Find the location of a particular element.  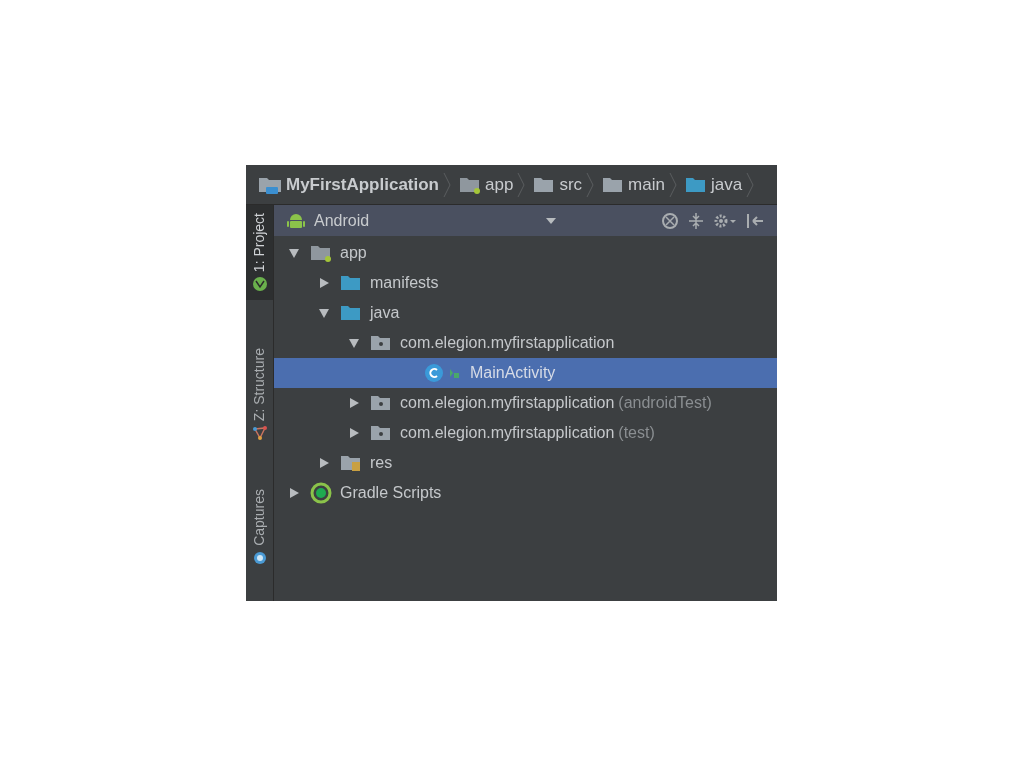

structure-icon is located at coordinates (259, 433).